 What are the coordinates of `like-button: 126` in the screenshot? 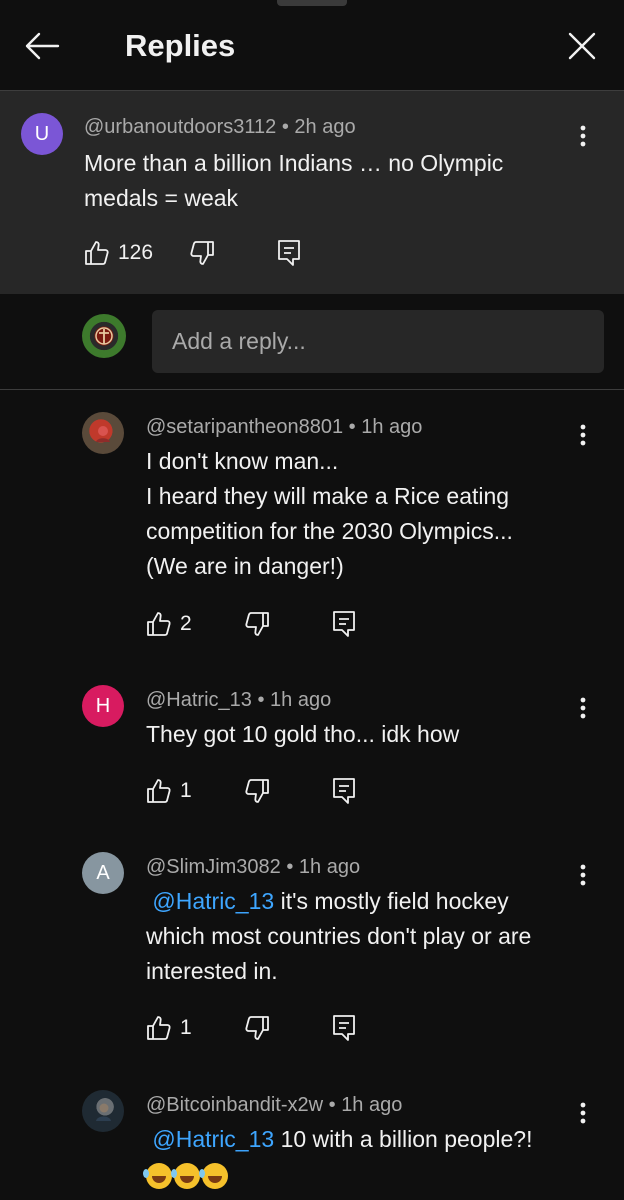 It's located at (118, 253).